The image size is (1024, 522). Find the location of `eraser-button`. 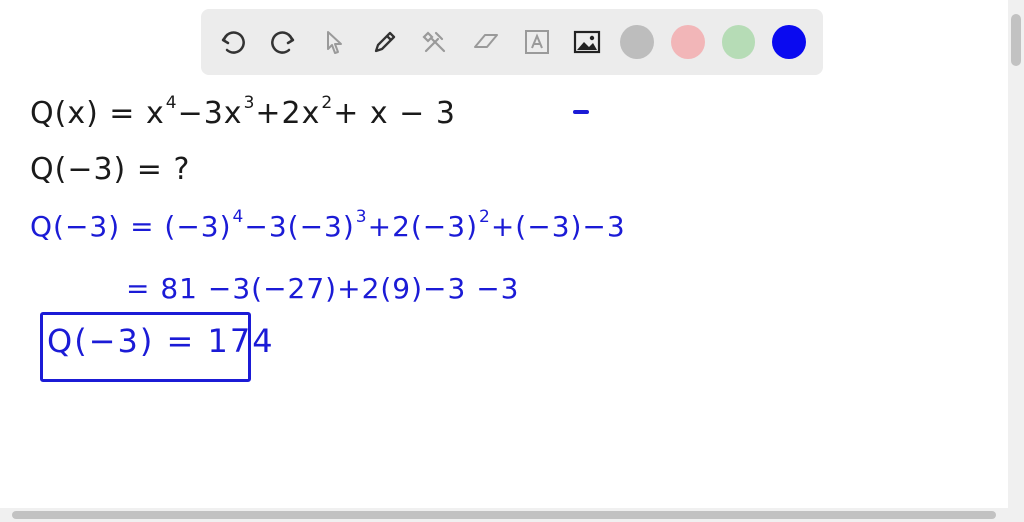

eraser-button is located at coordinates (486, 42).